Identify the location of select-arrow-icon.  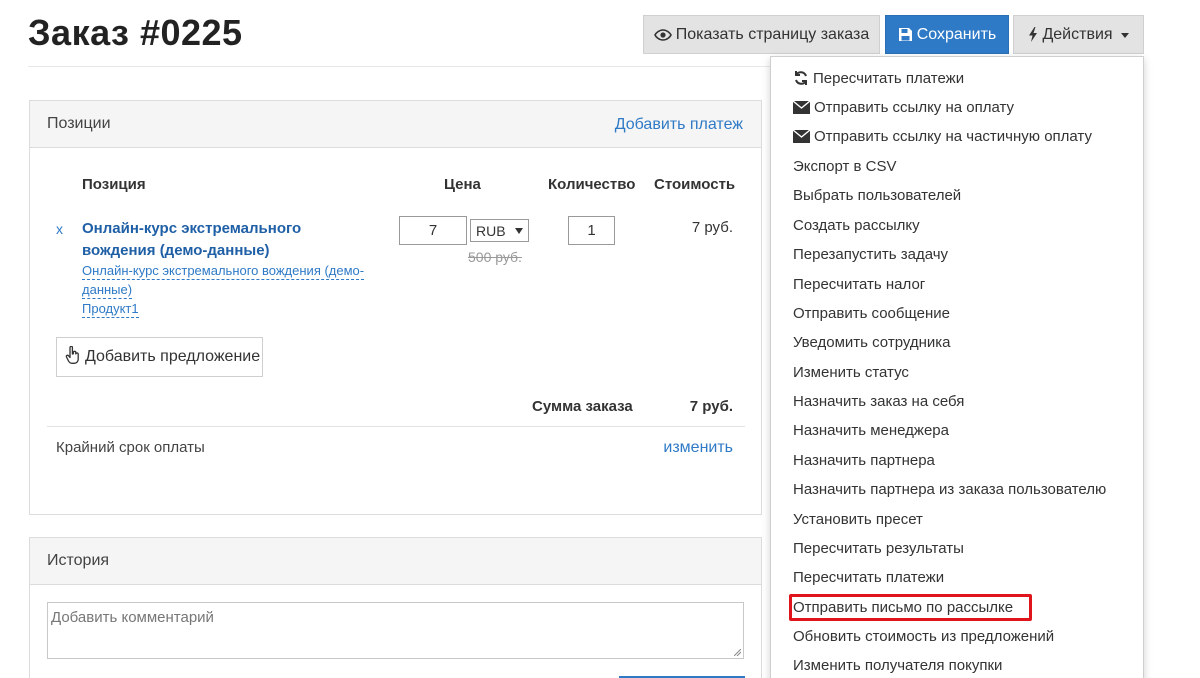
(519, 230).